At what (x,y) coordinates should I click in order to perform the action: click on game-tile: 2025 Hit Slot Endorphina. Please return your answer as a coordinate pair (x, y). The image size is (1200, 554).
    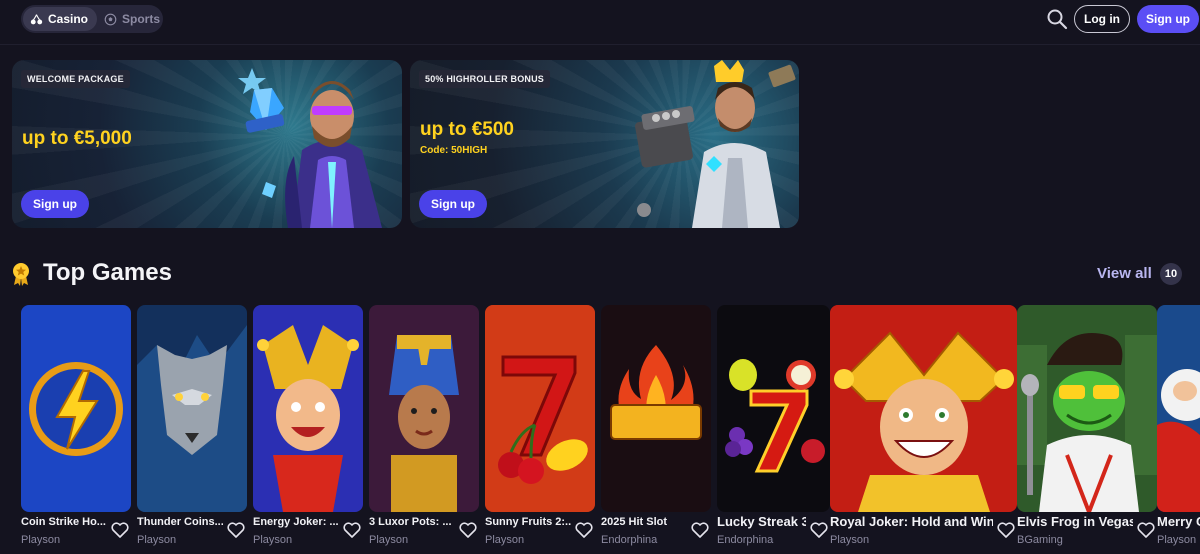
    Looking at the image, I should click on (656, 429).